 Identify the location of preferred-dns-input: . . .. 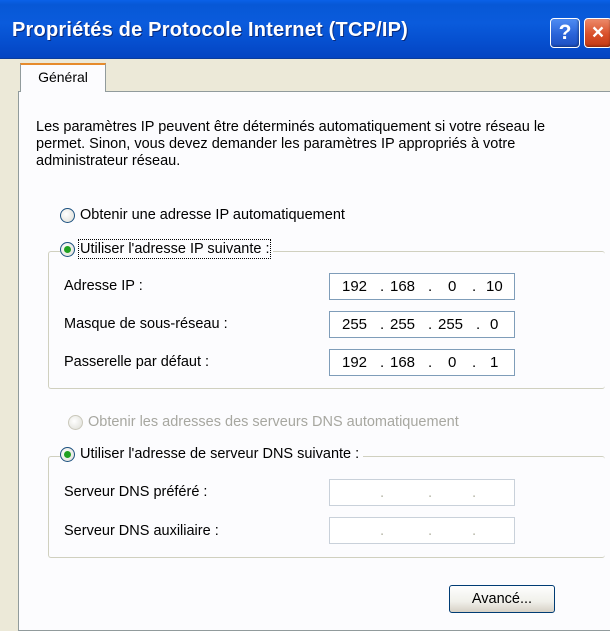
(422, 492).